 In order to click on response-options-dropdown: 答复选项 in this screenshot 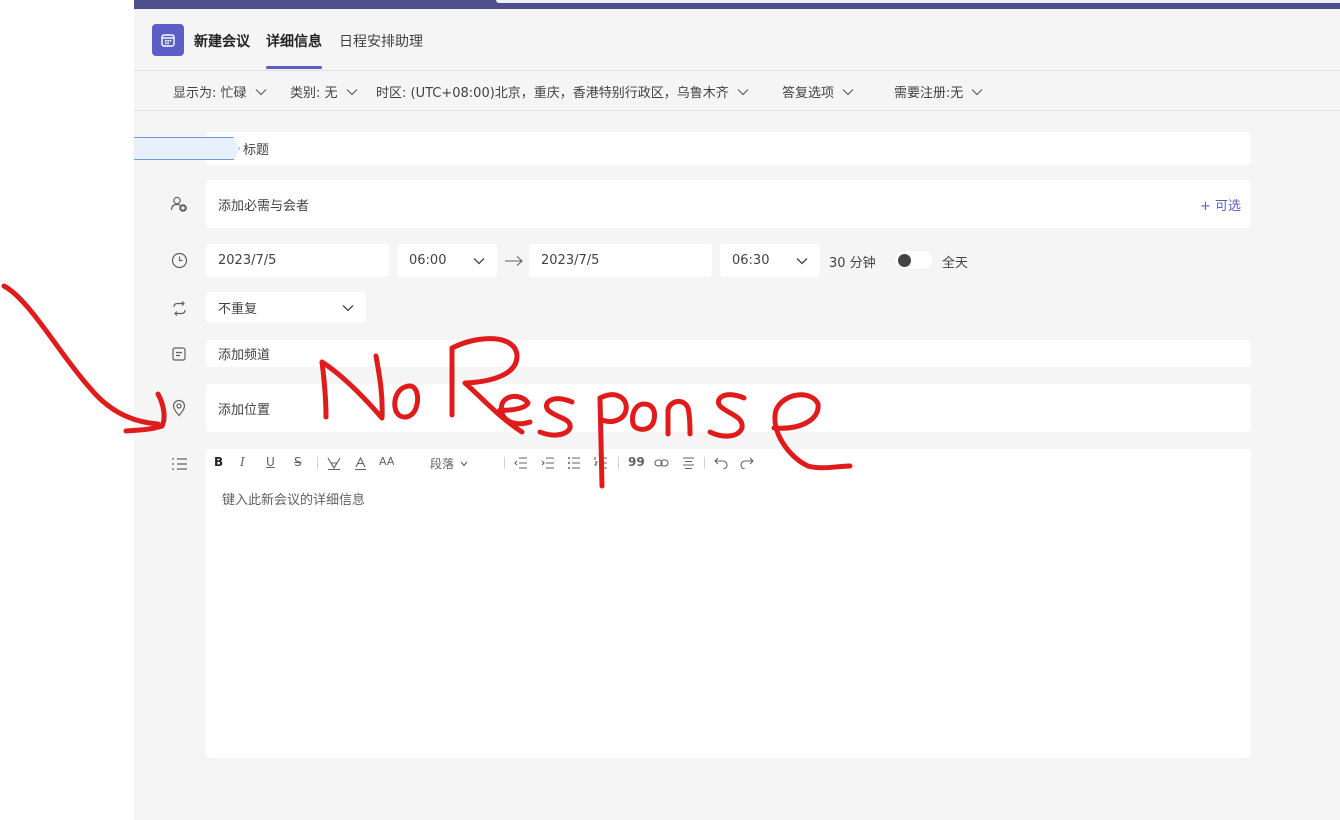, I will do `click(818, 91)`.